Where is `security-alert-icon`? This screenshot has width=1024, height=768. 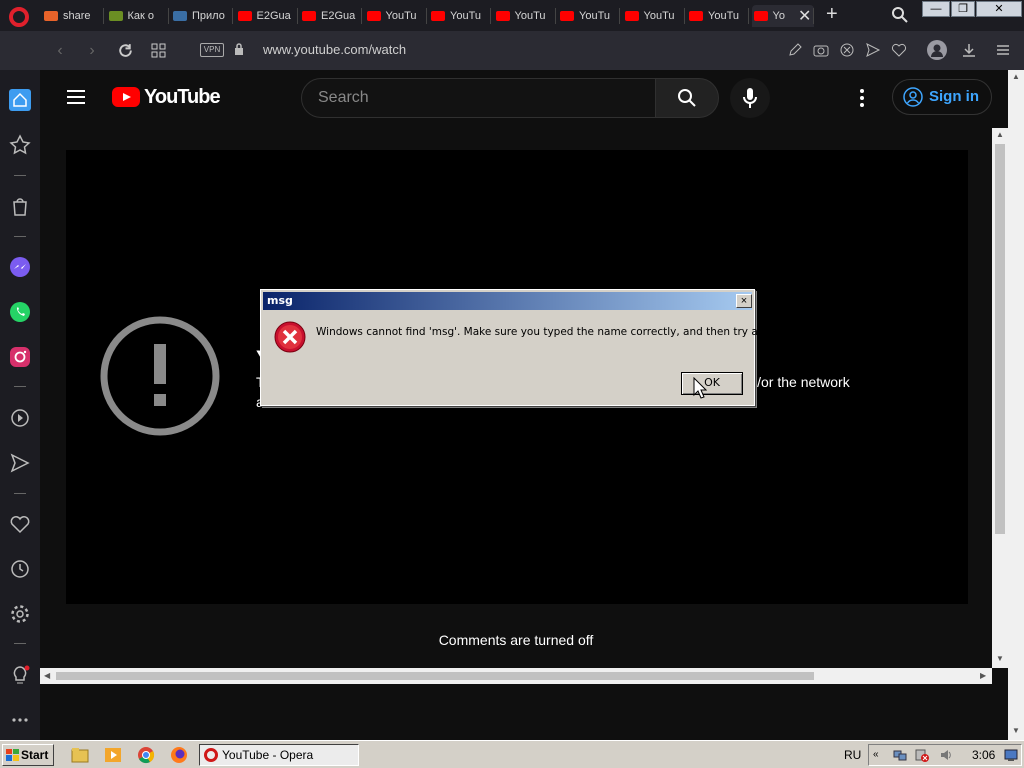 security-alert-icon is located at coordinates (922, 755).